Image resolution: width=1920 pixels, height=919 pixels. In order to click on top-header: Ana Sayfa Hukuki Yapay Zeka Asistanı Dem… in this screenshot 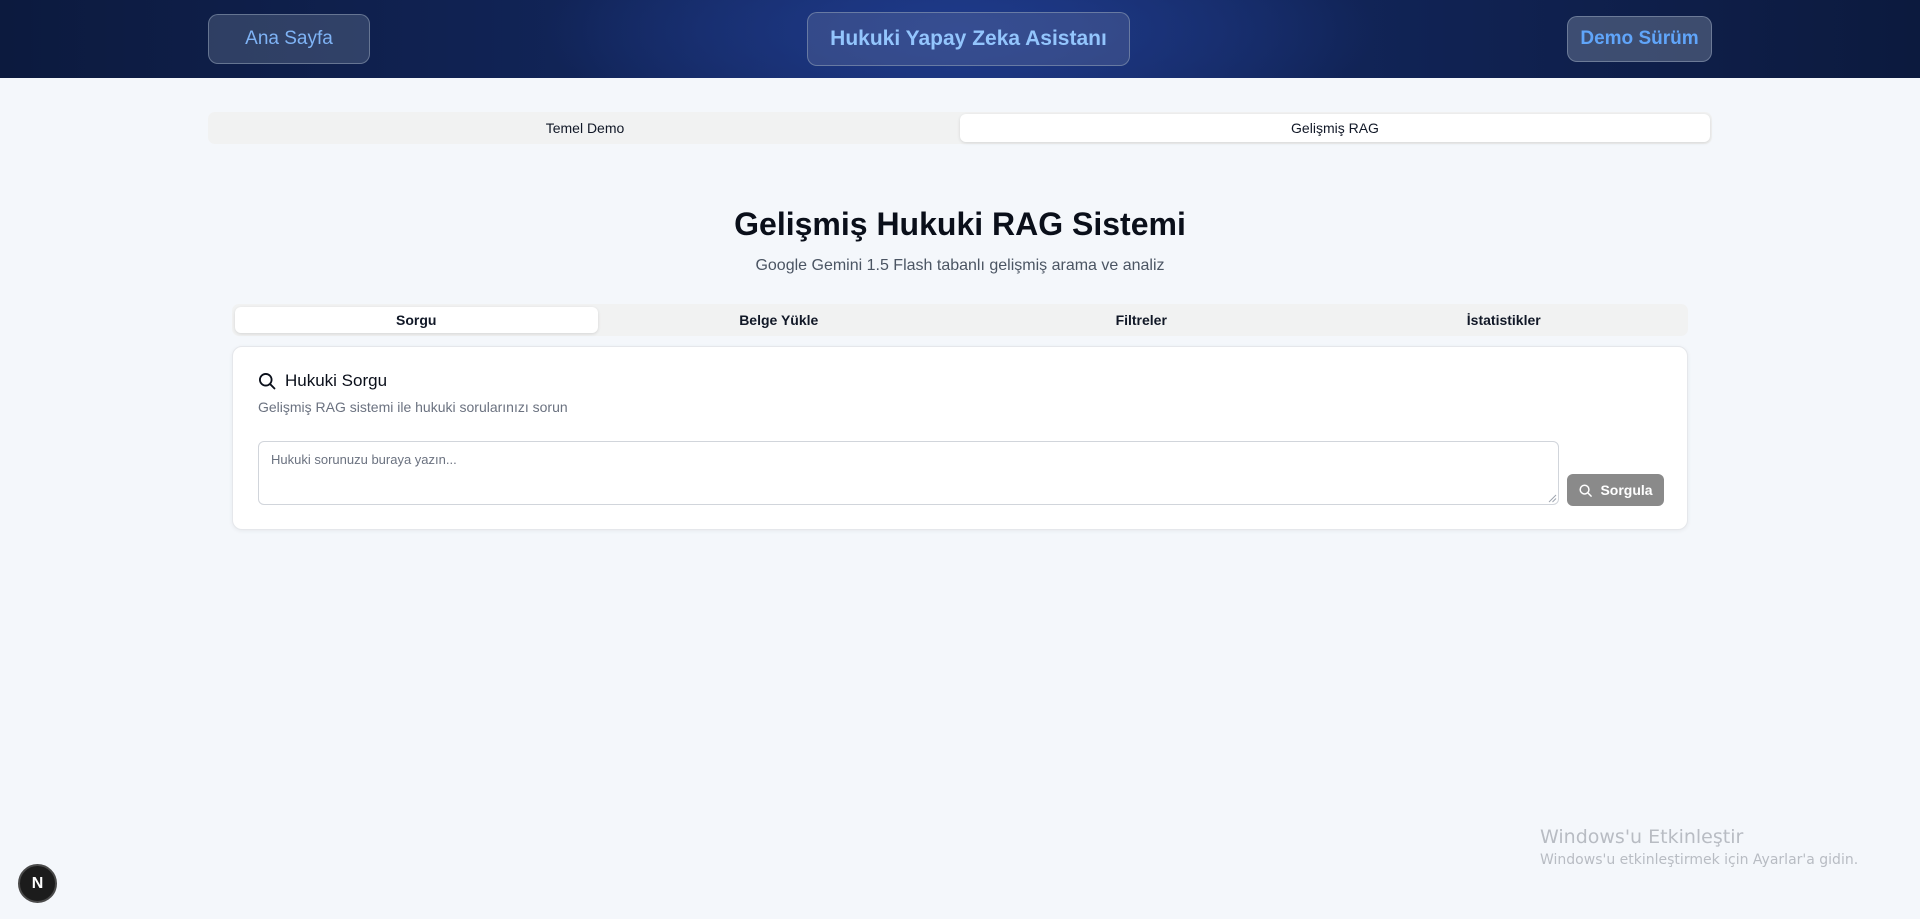, I will do `click(960, 39)`.